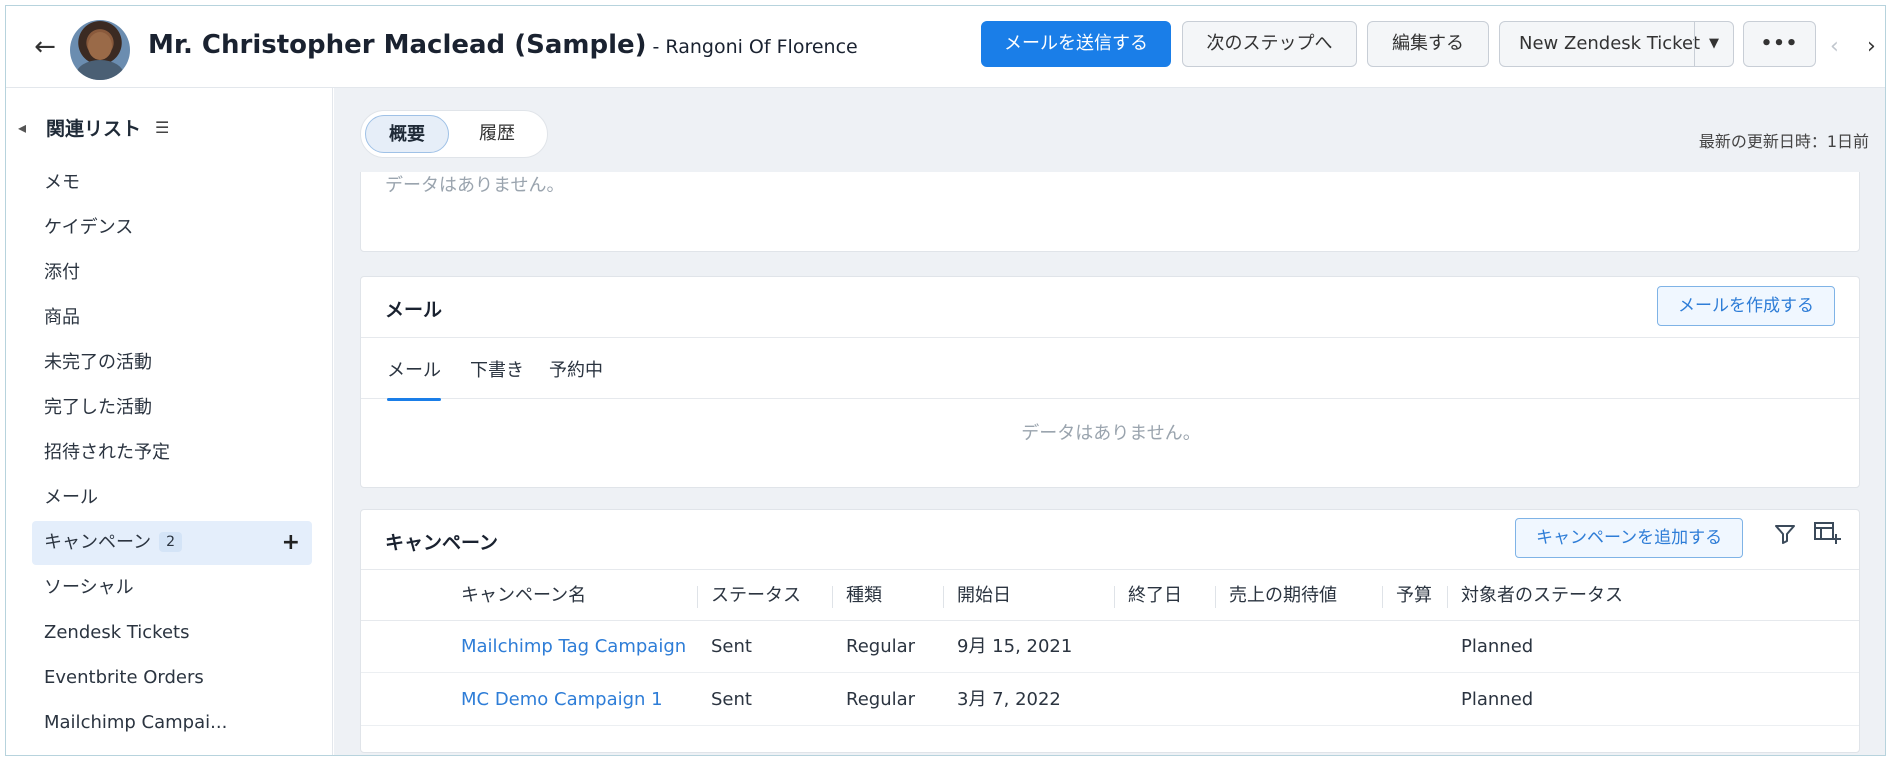  What do you see at coordinates (576, 369) in the screenshot?
I see `tab-scheduled: 予約中` at bounding box center [576, 369].